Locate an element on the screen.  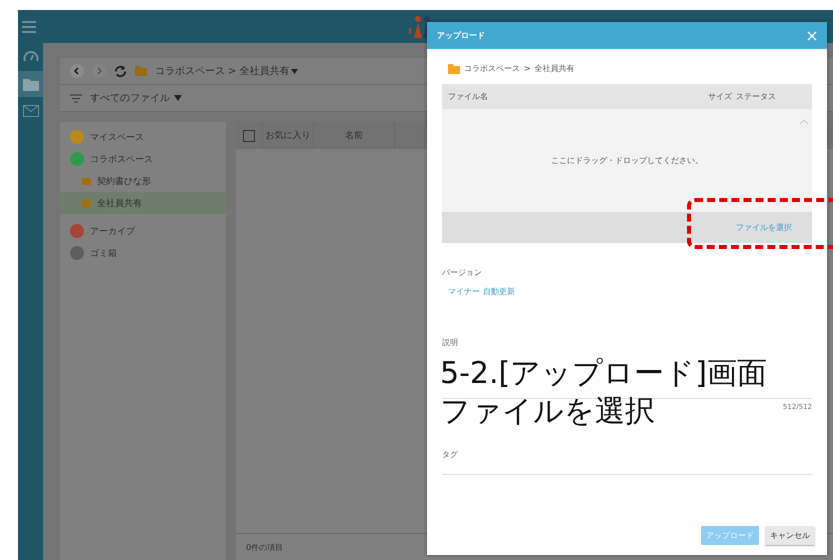
tree-item: ゴミ箱 is located at coordinates (143, 253).